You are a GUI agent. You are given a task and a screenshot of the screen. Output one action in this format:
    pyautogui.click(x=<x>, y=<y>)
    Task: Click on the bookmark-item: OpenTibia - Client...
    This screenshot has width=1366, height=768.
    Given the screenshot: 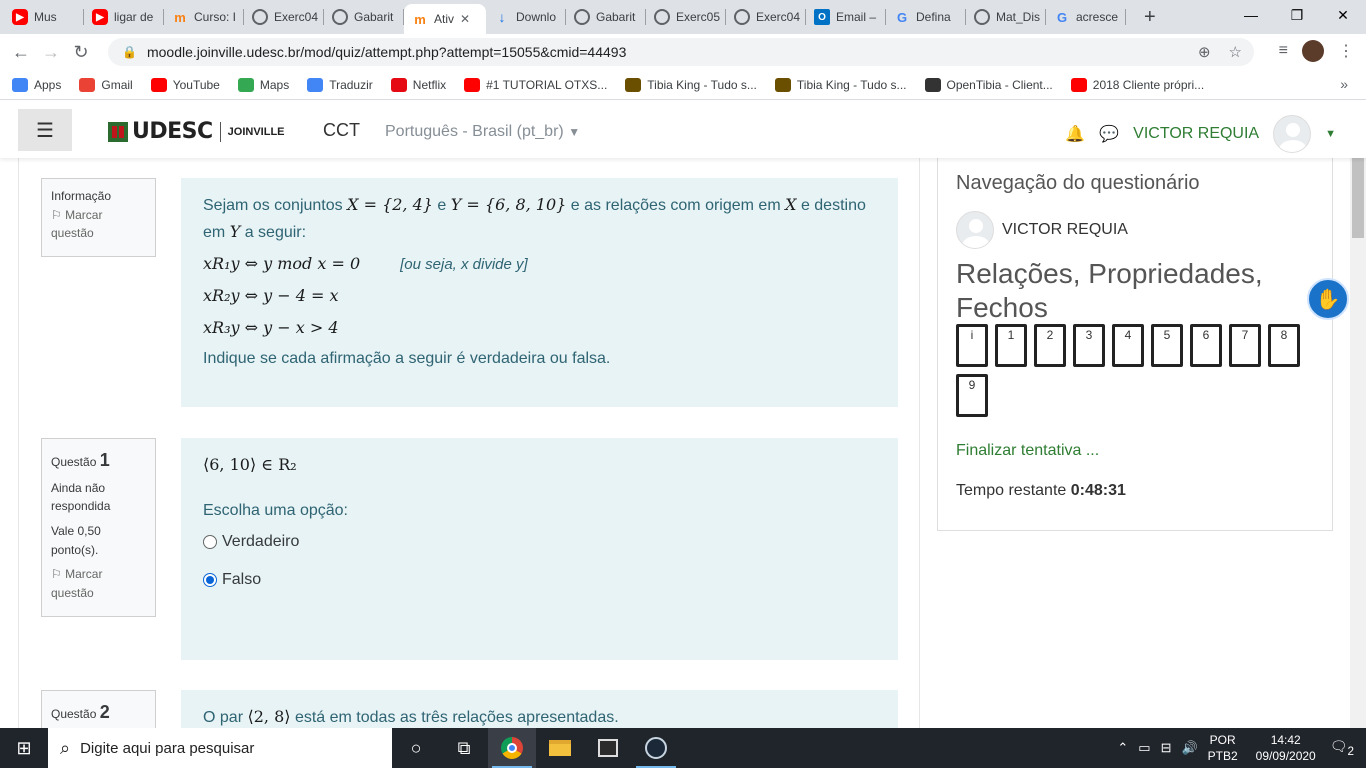 What is the action you would take?
    pyautogui.click(x=988, y=84)
    